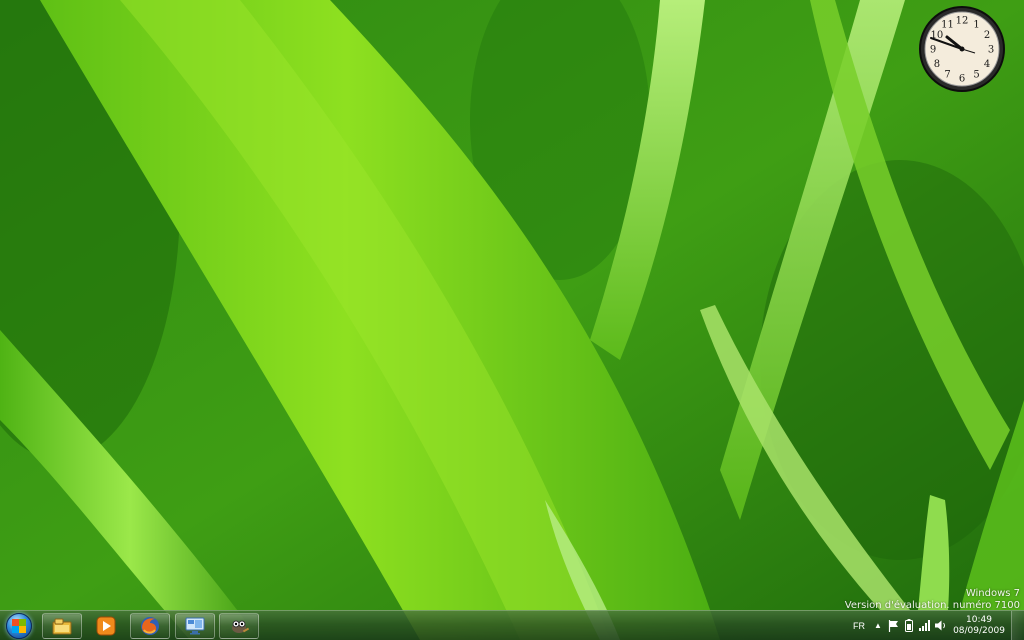 The image size is (1024, 640). Describe the element at coordinates (925, 626) in the screenshot. I see `network-signal-icon` at that location.